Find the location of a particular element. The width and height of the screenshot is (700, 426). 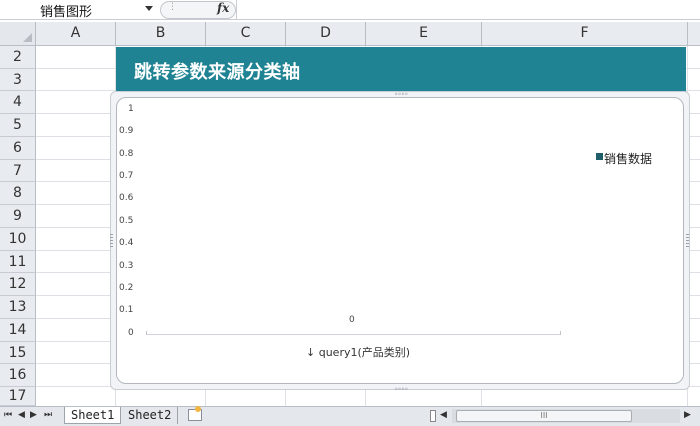

y-tick-label: 0.7 is located at coordinates (126, 176).